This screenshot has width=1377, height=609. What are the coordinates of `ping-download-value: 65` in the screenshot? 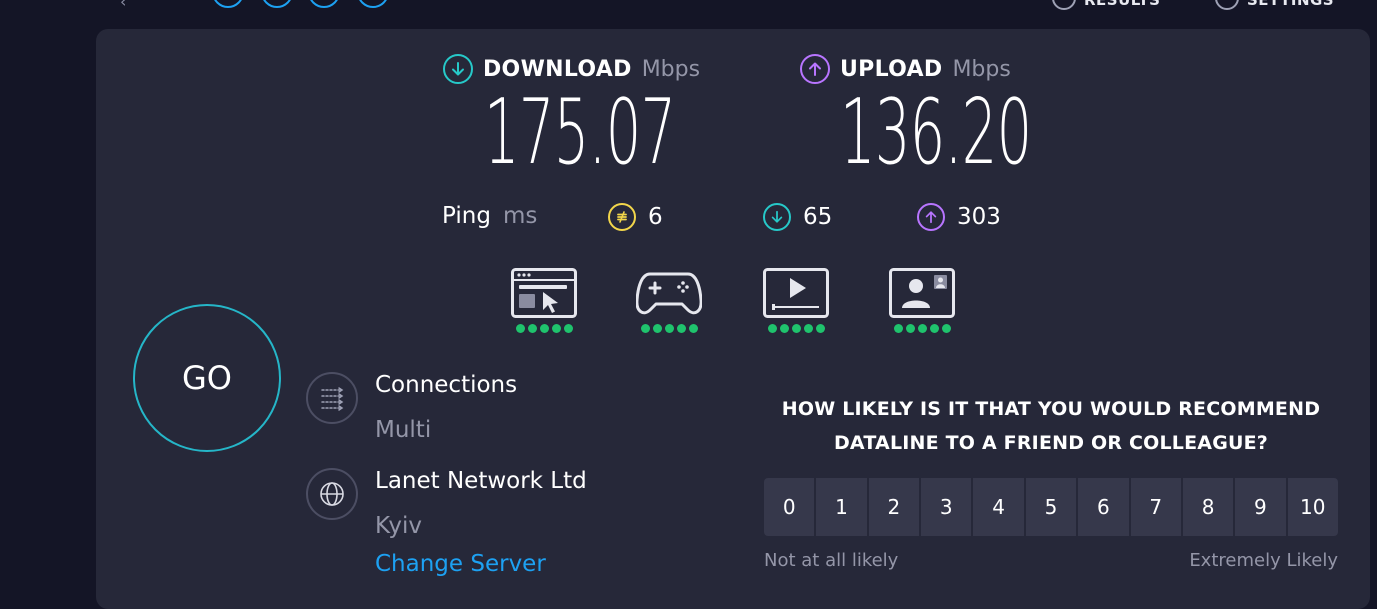 It's located at (818, 217).